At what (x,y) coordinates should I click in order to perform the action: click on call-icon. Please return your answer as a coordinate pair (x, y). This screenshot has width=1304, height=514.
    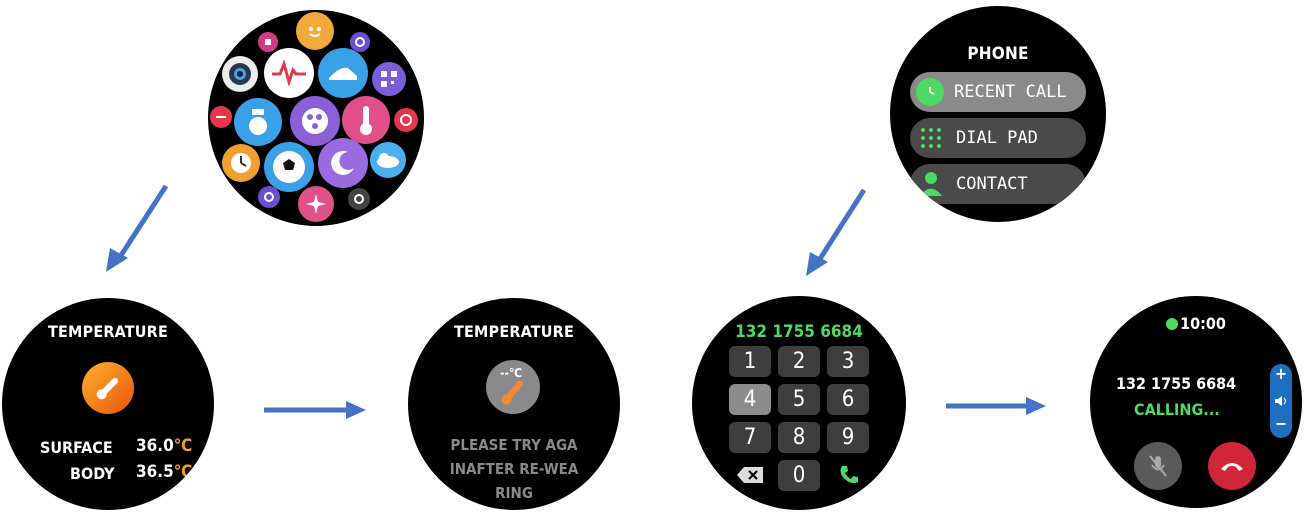
    Looking at the image, I should click on (849, 477).